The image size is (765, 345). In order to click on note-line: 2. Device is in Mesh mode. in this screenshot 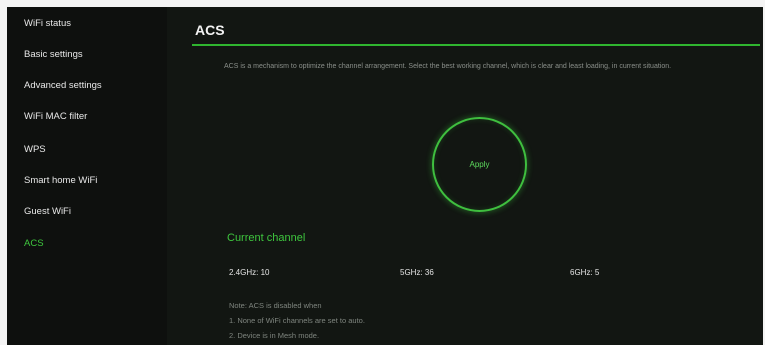, I will do `click(274, 335)`.